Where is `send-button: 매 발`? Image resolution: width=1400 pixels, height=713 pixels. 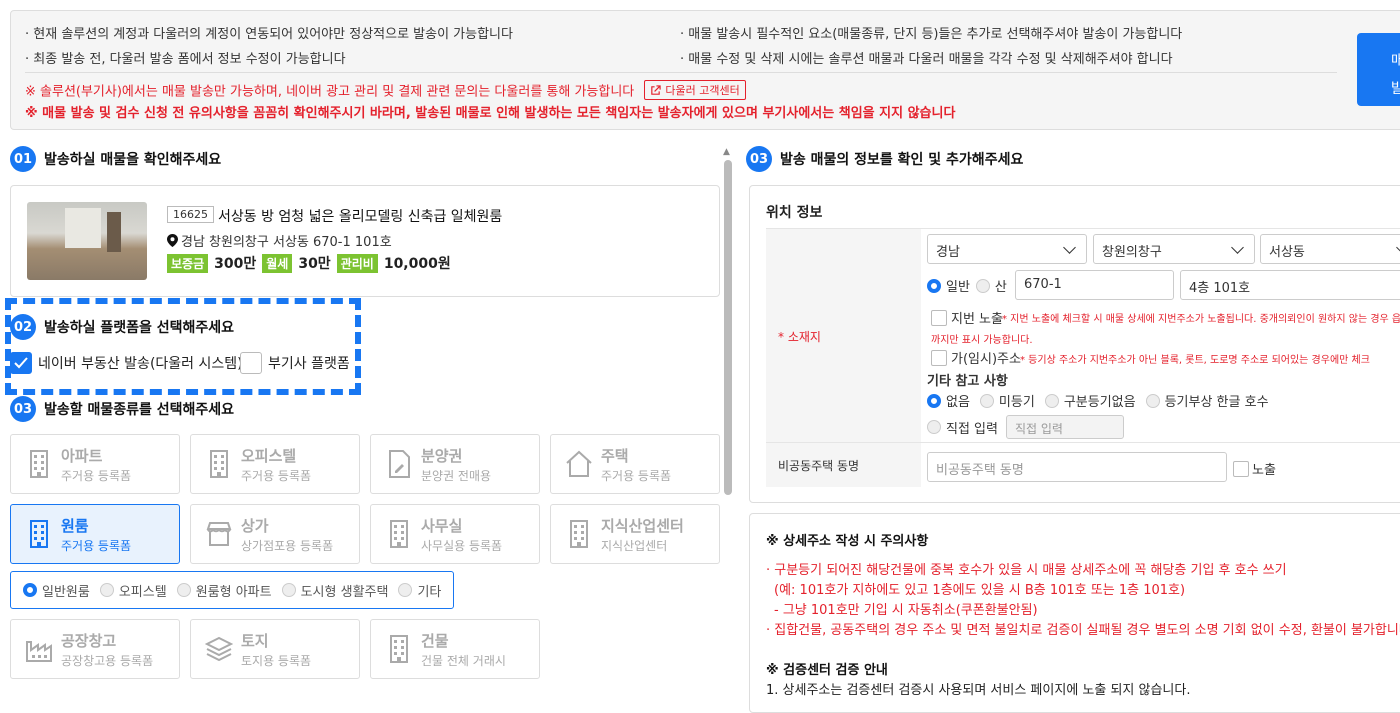
send-button: 매 발 is located at coordinates (1378, 69).